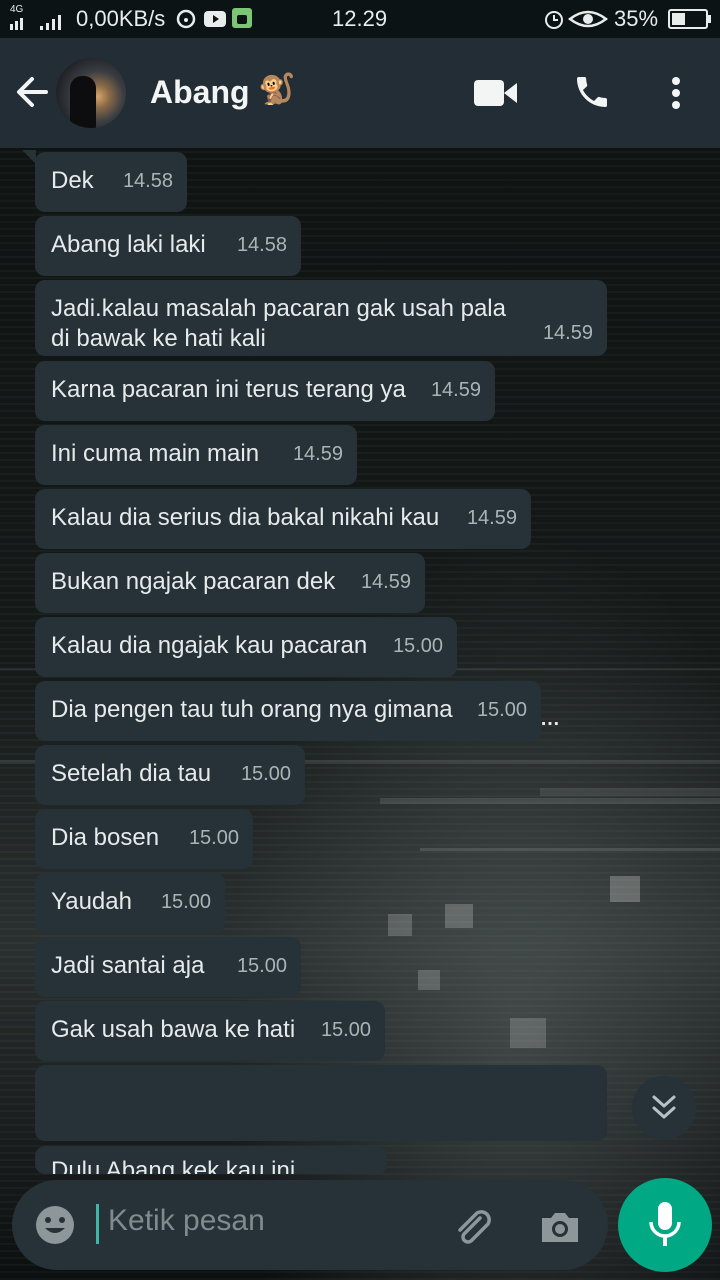 This screenshot has height=1280, width=720. What do you see at coordinates (277, 89) in the screenshot?
I see `monkey-emoji: 🐒` at bounding box center [277, 89].